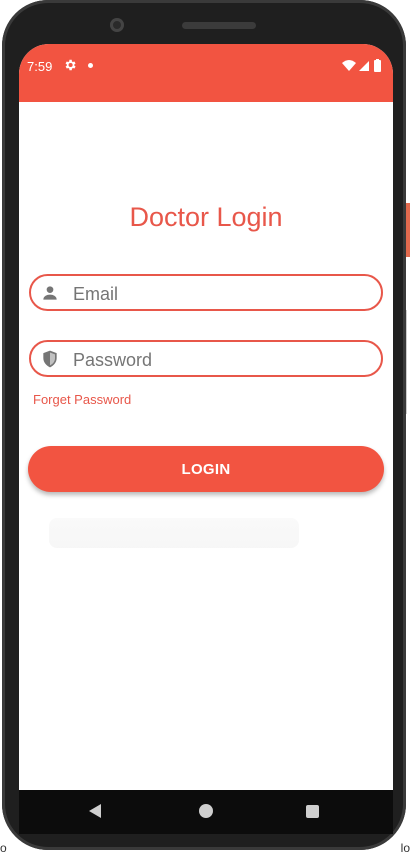  What do you see at coordinates (408, 362) in the screenshot?
I see `background-divider` at bounding box center [408, 362].